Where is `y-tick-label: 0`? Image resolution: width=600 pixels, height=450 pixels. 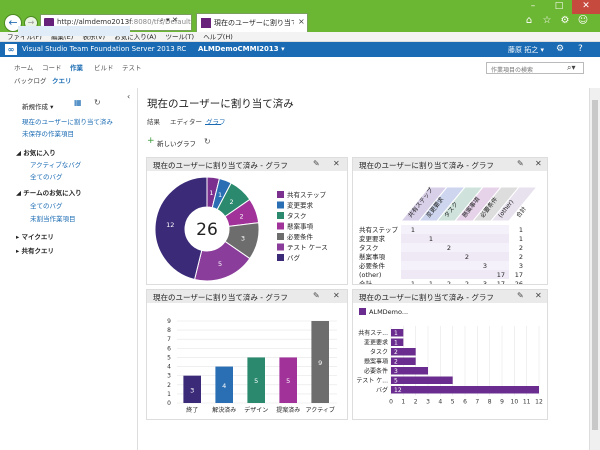
y-tick-label: 0 is located at coordinates (169, 403).